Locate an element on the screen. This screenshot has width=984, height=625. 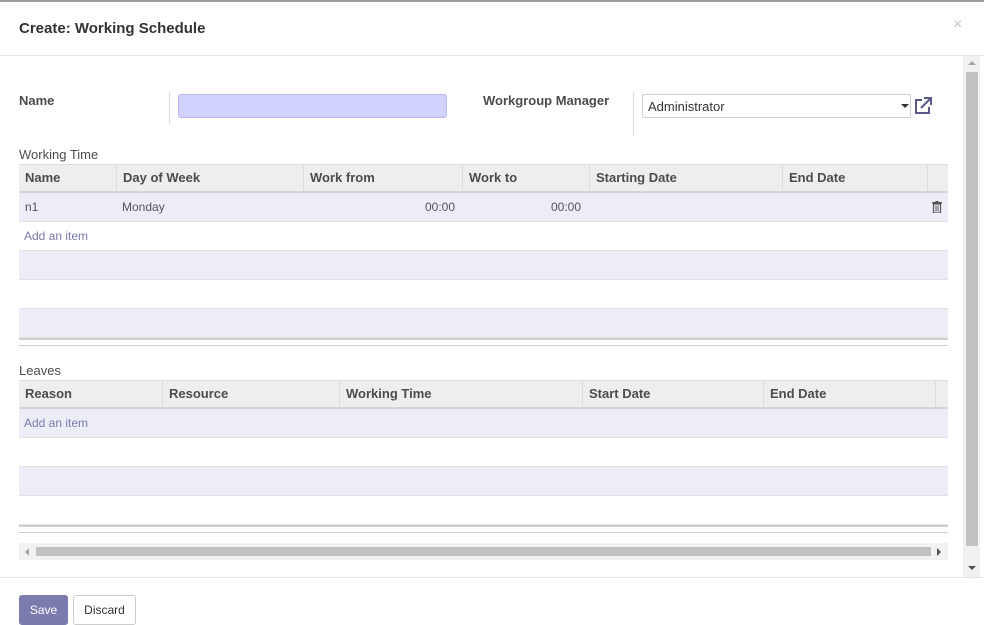
discard-button: Discard is located at coordinates (104, 610).